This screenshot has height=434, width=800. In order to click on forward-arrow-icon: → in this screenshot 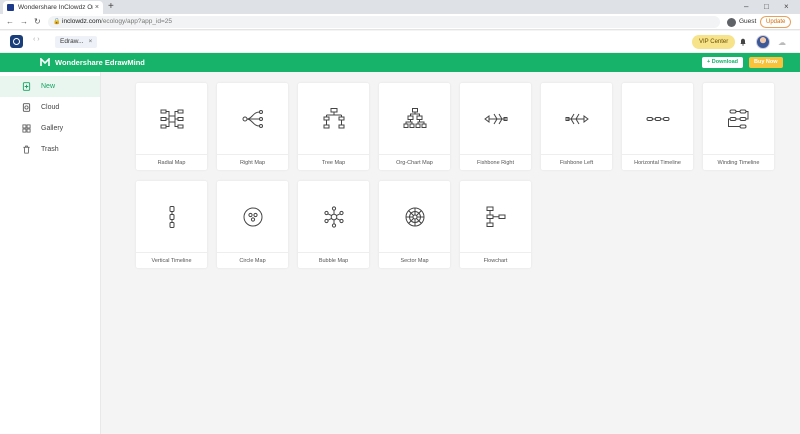, I will do `click(24, 22)`.